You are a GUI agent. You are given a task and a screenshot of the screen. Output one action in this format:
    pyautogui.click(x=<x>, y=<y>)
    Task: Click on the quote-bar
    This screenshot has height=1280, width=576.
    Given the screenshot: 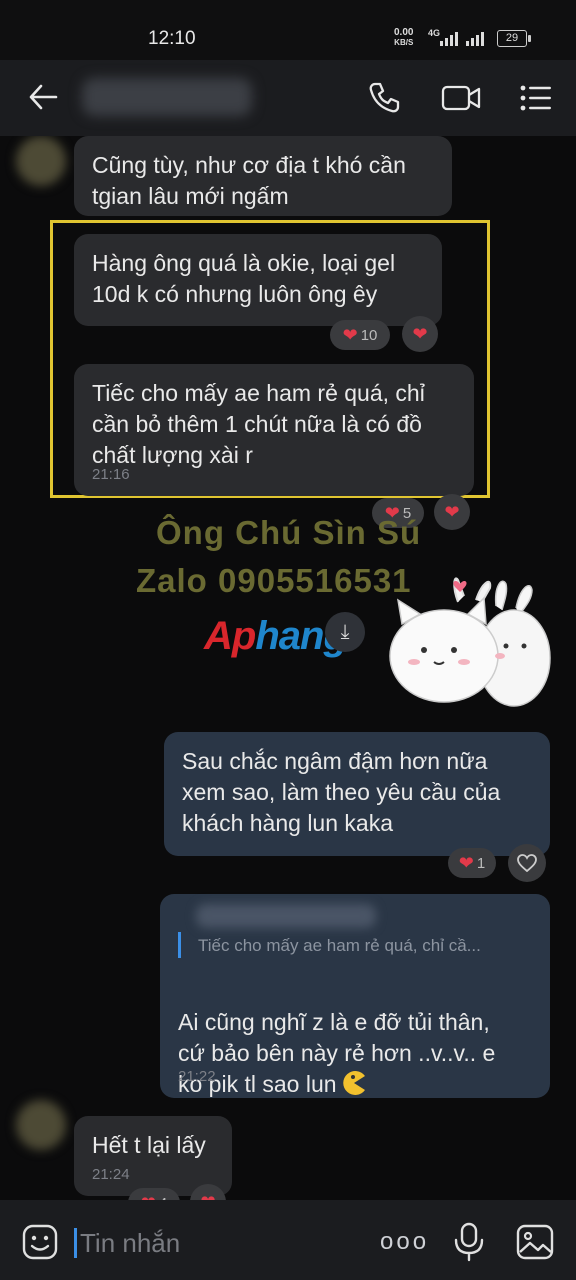 What is the action you would take?
    pyautogui.click(x=179, y=945)
    